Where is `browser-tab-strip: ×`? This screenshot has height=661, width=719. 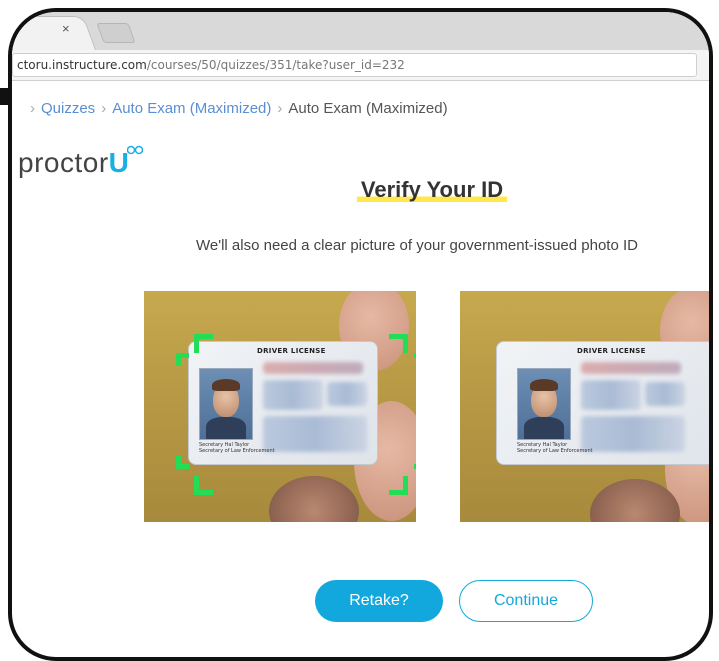
browser-tab-strip: × is located at coordinates (360, 31).